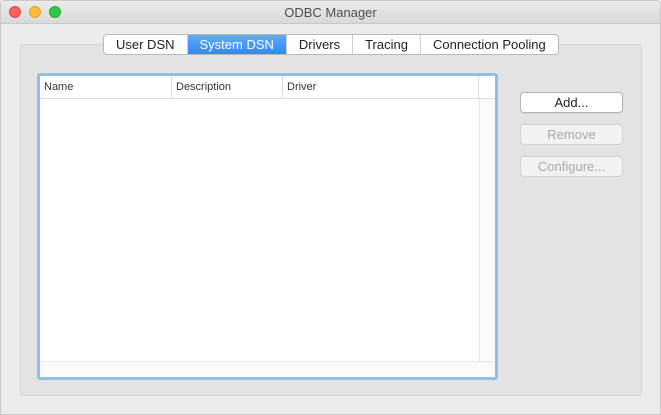  Describe the element at coordinates (227, 87) in the screenshot. I see `column-header-description: Description` at that location.